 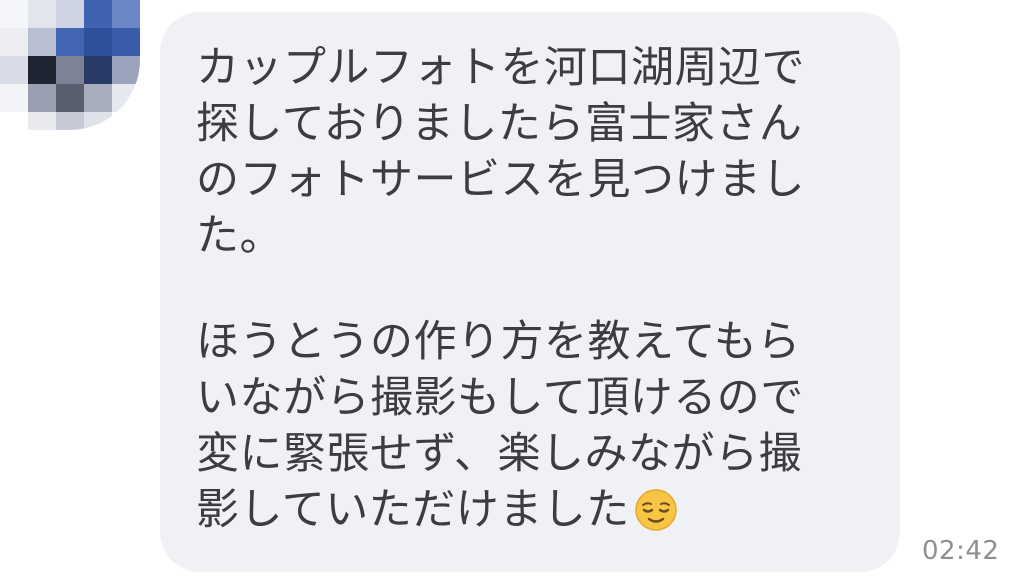 I want to click on message-line-last: 影していただけました, so click(x=530, y=510).